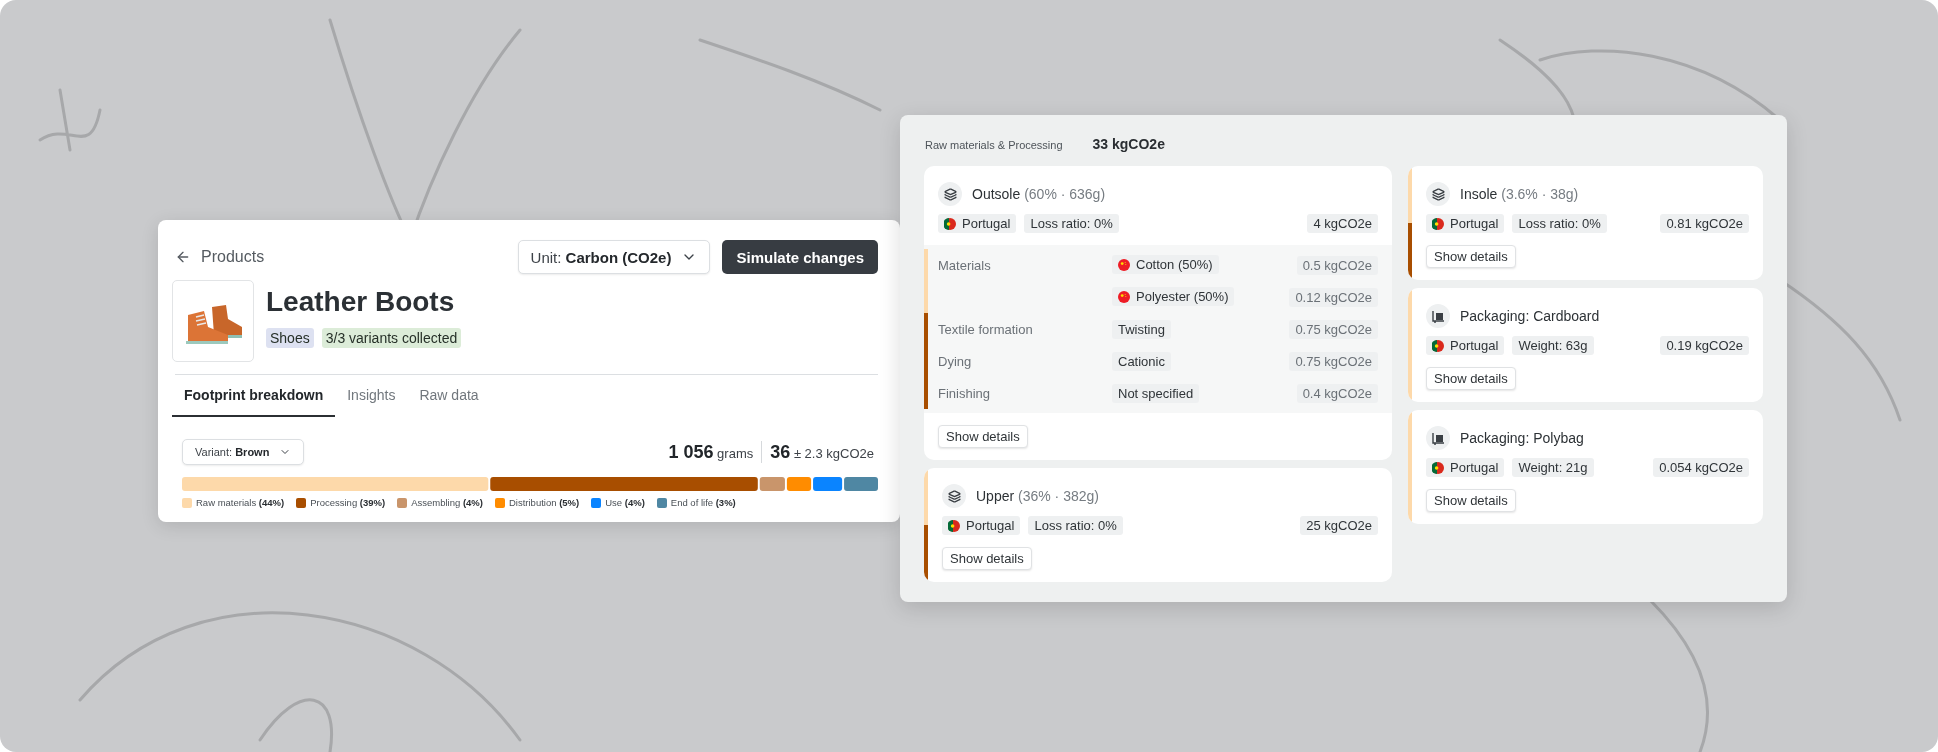 This screenshot has height=752, width=1938. I want to click on detail-label: Dying, so click(955, 361).